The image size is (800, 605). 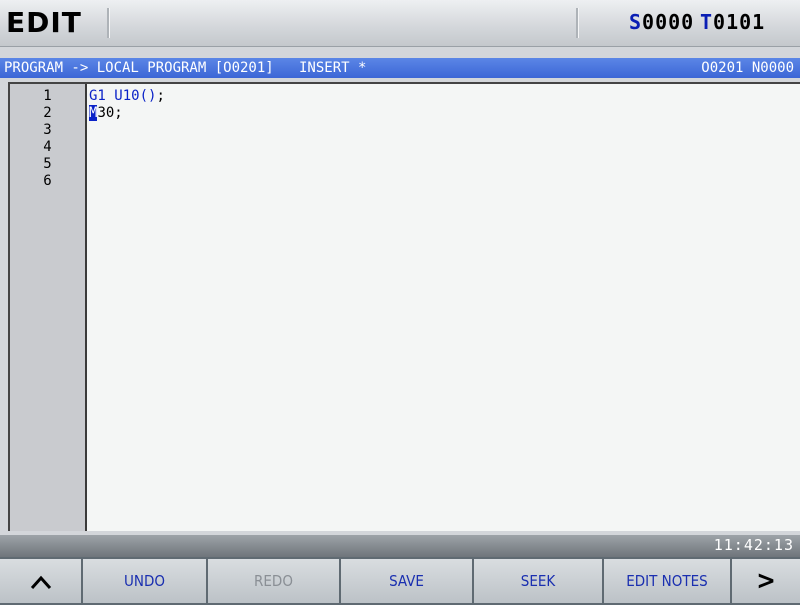 I want to click on line-number: 2, so click(x=47, y=113).